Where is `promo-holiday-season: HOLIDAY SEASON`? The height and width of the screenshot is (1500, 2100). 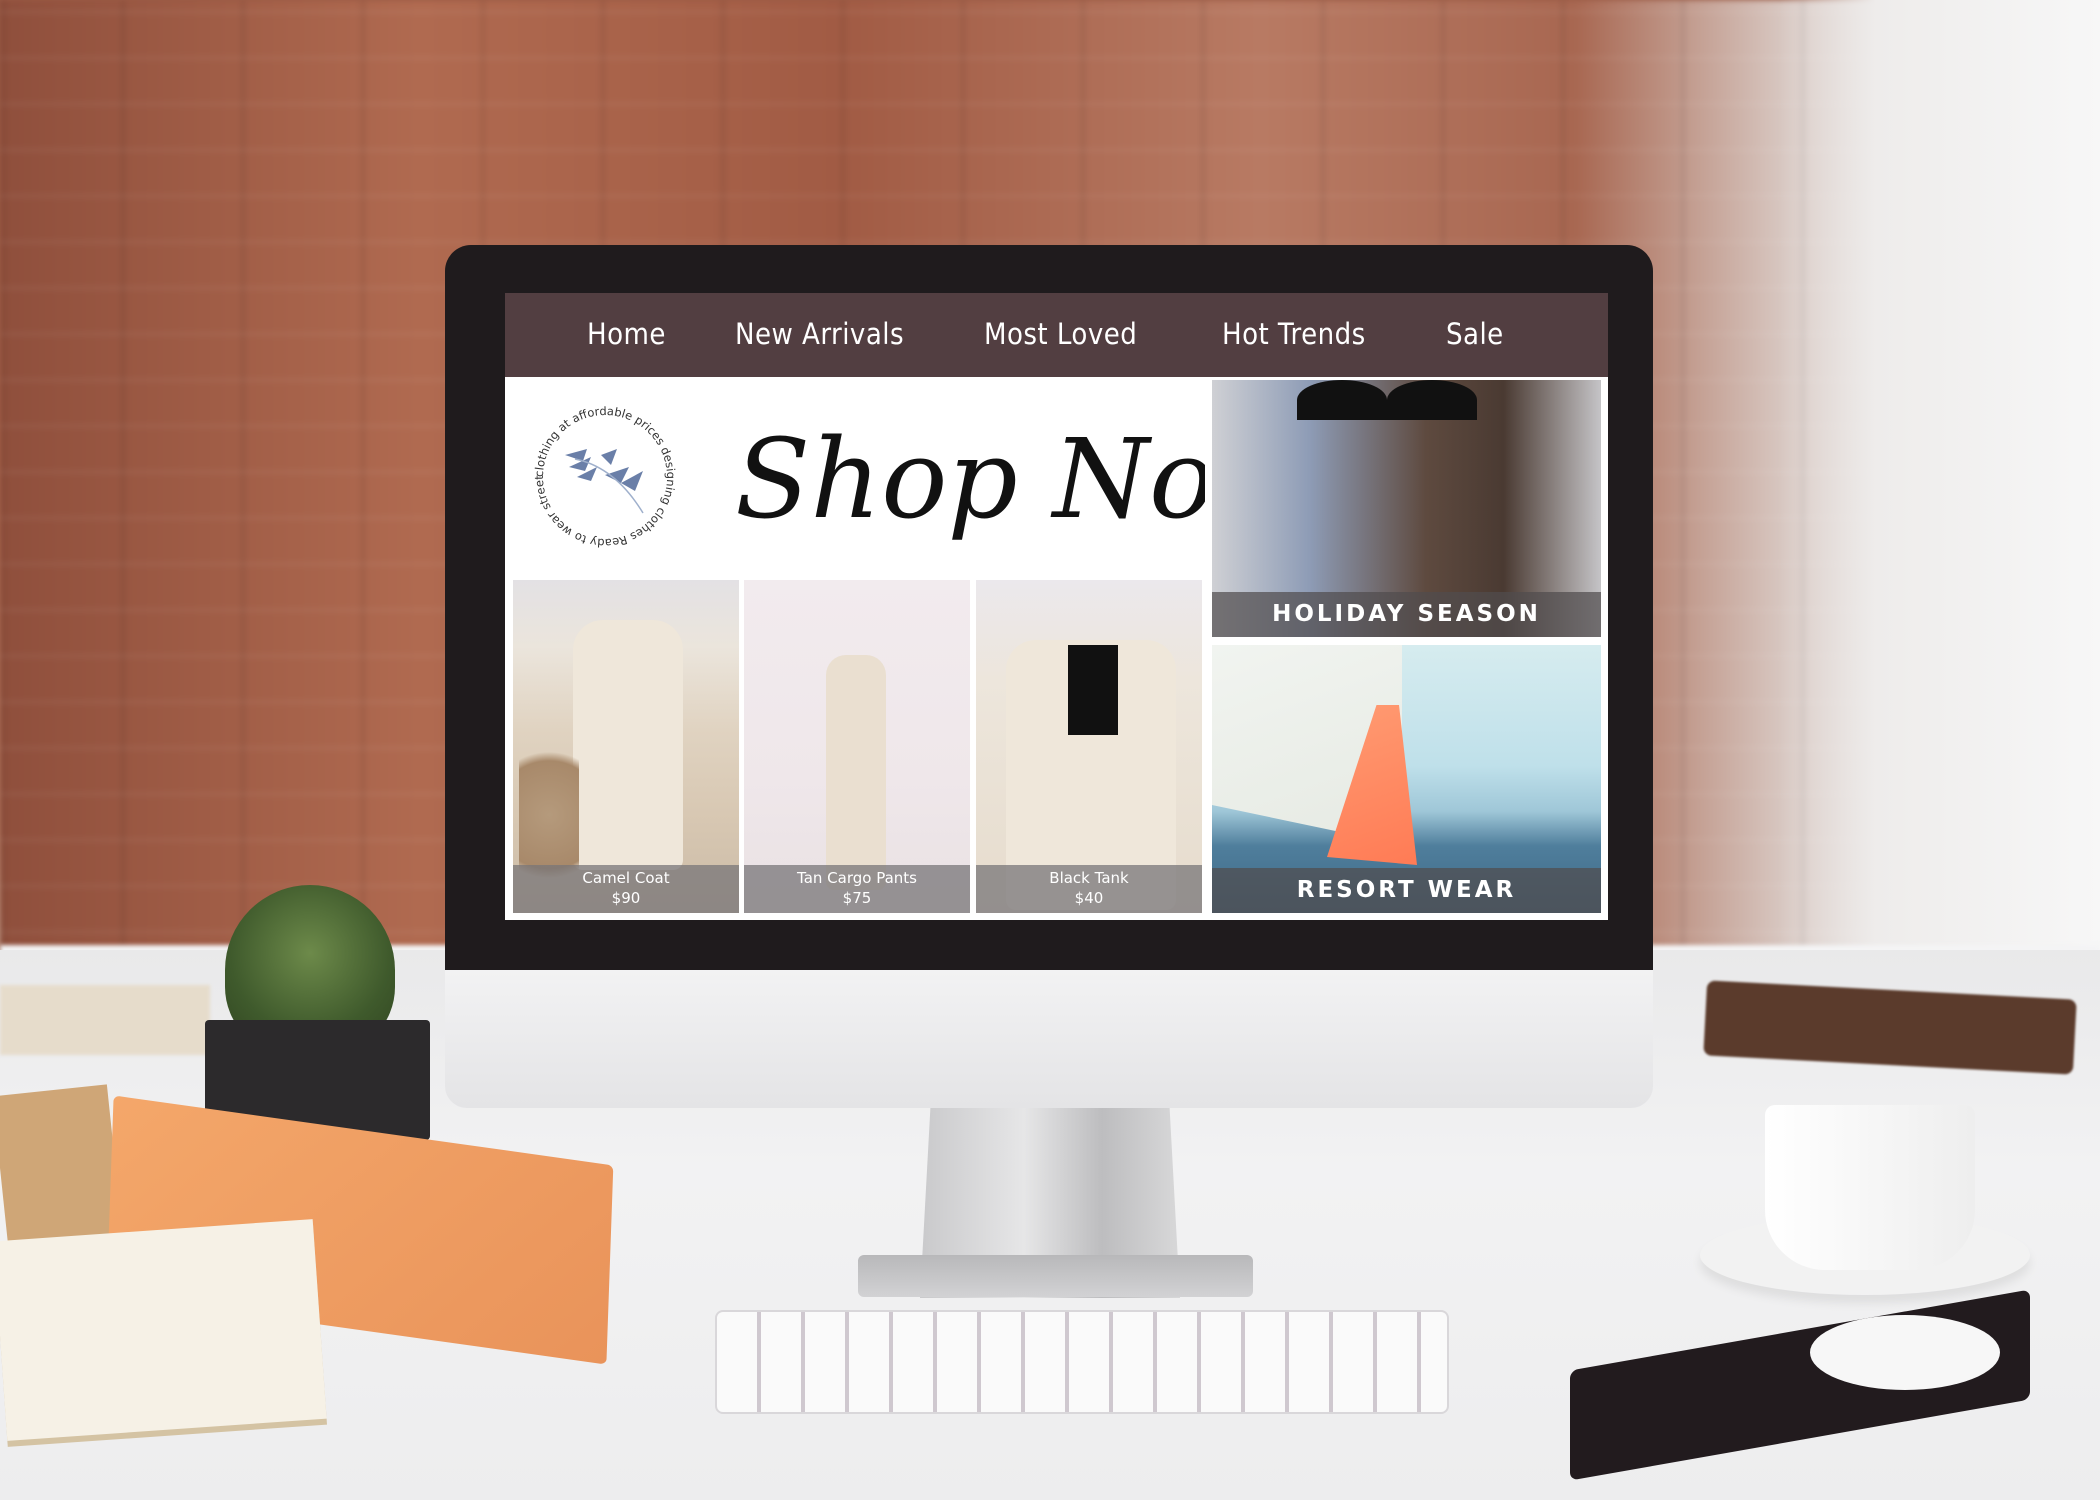
promo-holiday-season: HOLIDAY SEASON is located at coordinates (1406, 508).